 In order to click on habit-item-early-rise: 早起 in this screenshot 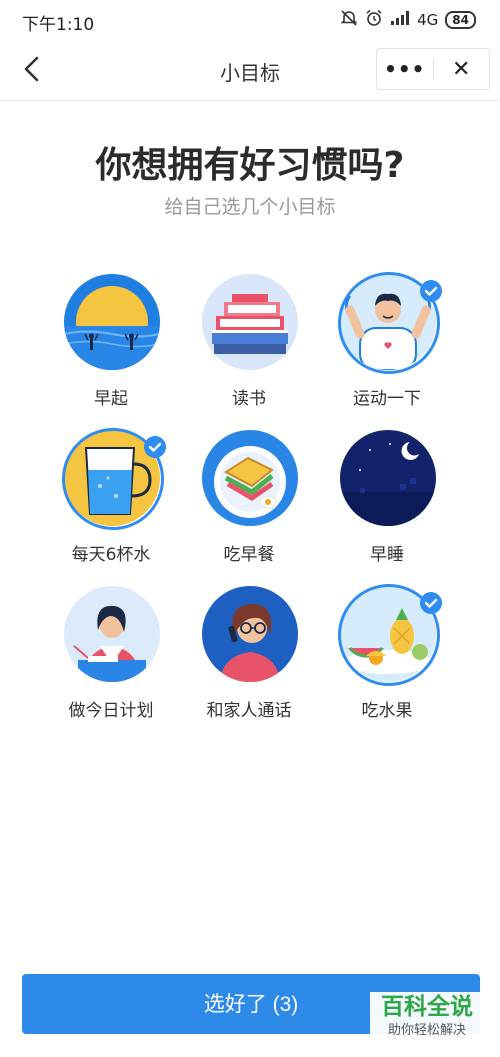, I will do `click(111, 340)`.